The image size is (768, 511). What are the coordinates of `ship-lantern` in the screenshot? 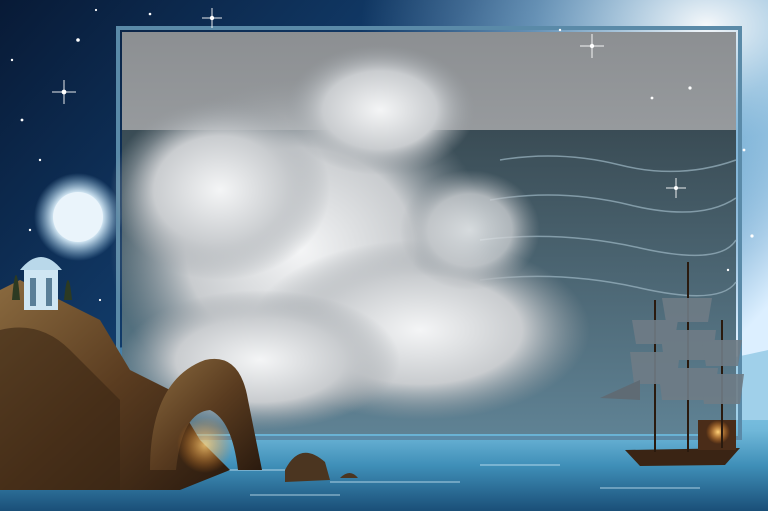 It's located at (718, 432).